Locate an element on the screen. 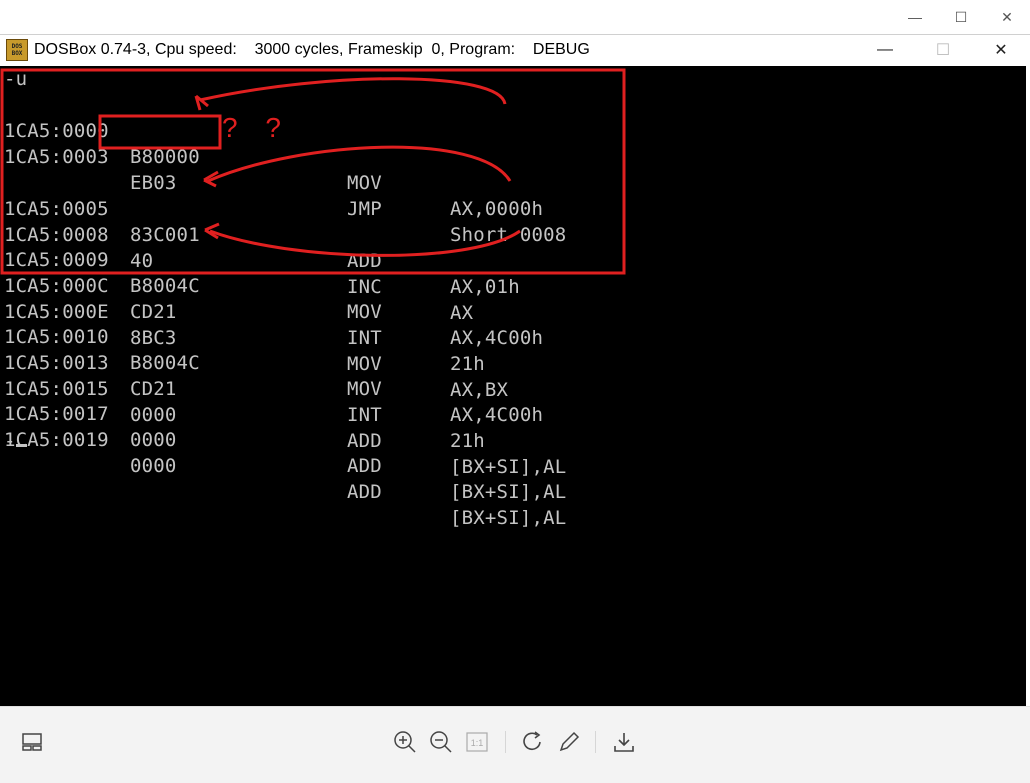 The width and height of the screenshot is (1030, 783). dosbox-maximize-button: ☐ is located at coordinates (943, 50).